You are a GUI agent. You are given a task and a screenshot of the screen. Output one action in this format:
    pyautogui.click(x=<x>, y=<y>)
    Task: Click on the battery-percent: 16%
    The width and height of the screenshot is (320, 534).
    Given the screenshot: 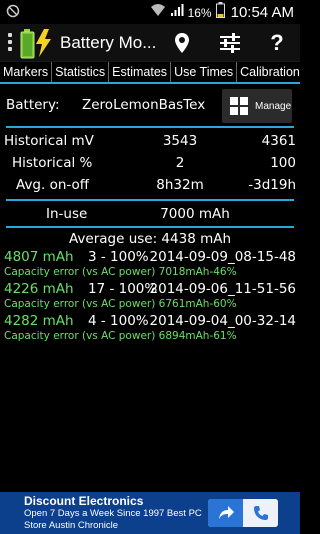 What is the action you would take?
    pyautogui.click(x=199, y=12)
    